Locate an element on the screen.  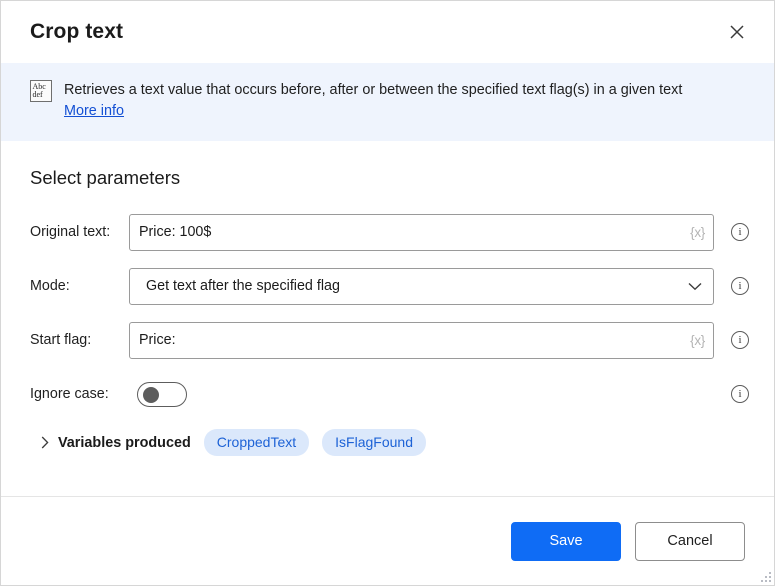
info-icon-ignore-case: i is located at coordinates (740, 394).